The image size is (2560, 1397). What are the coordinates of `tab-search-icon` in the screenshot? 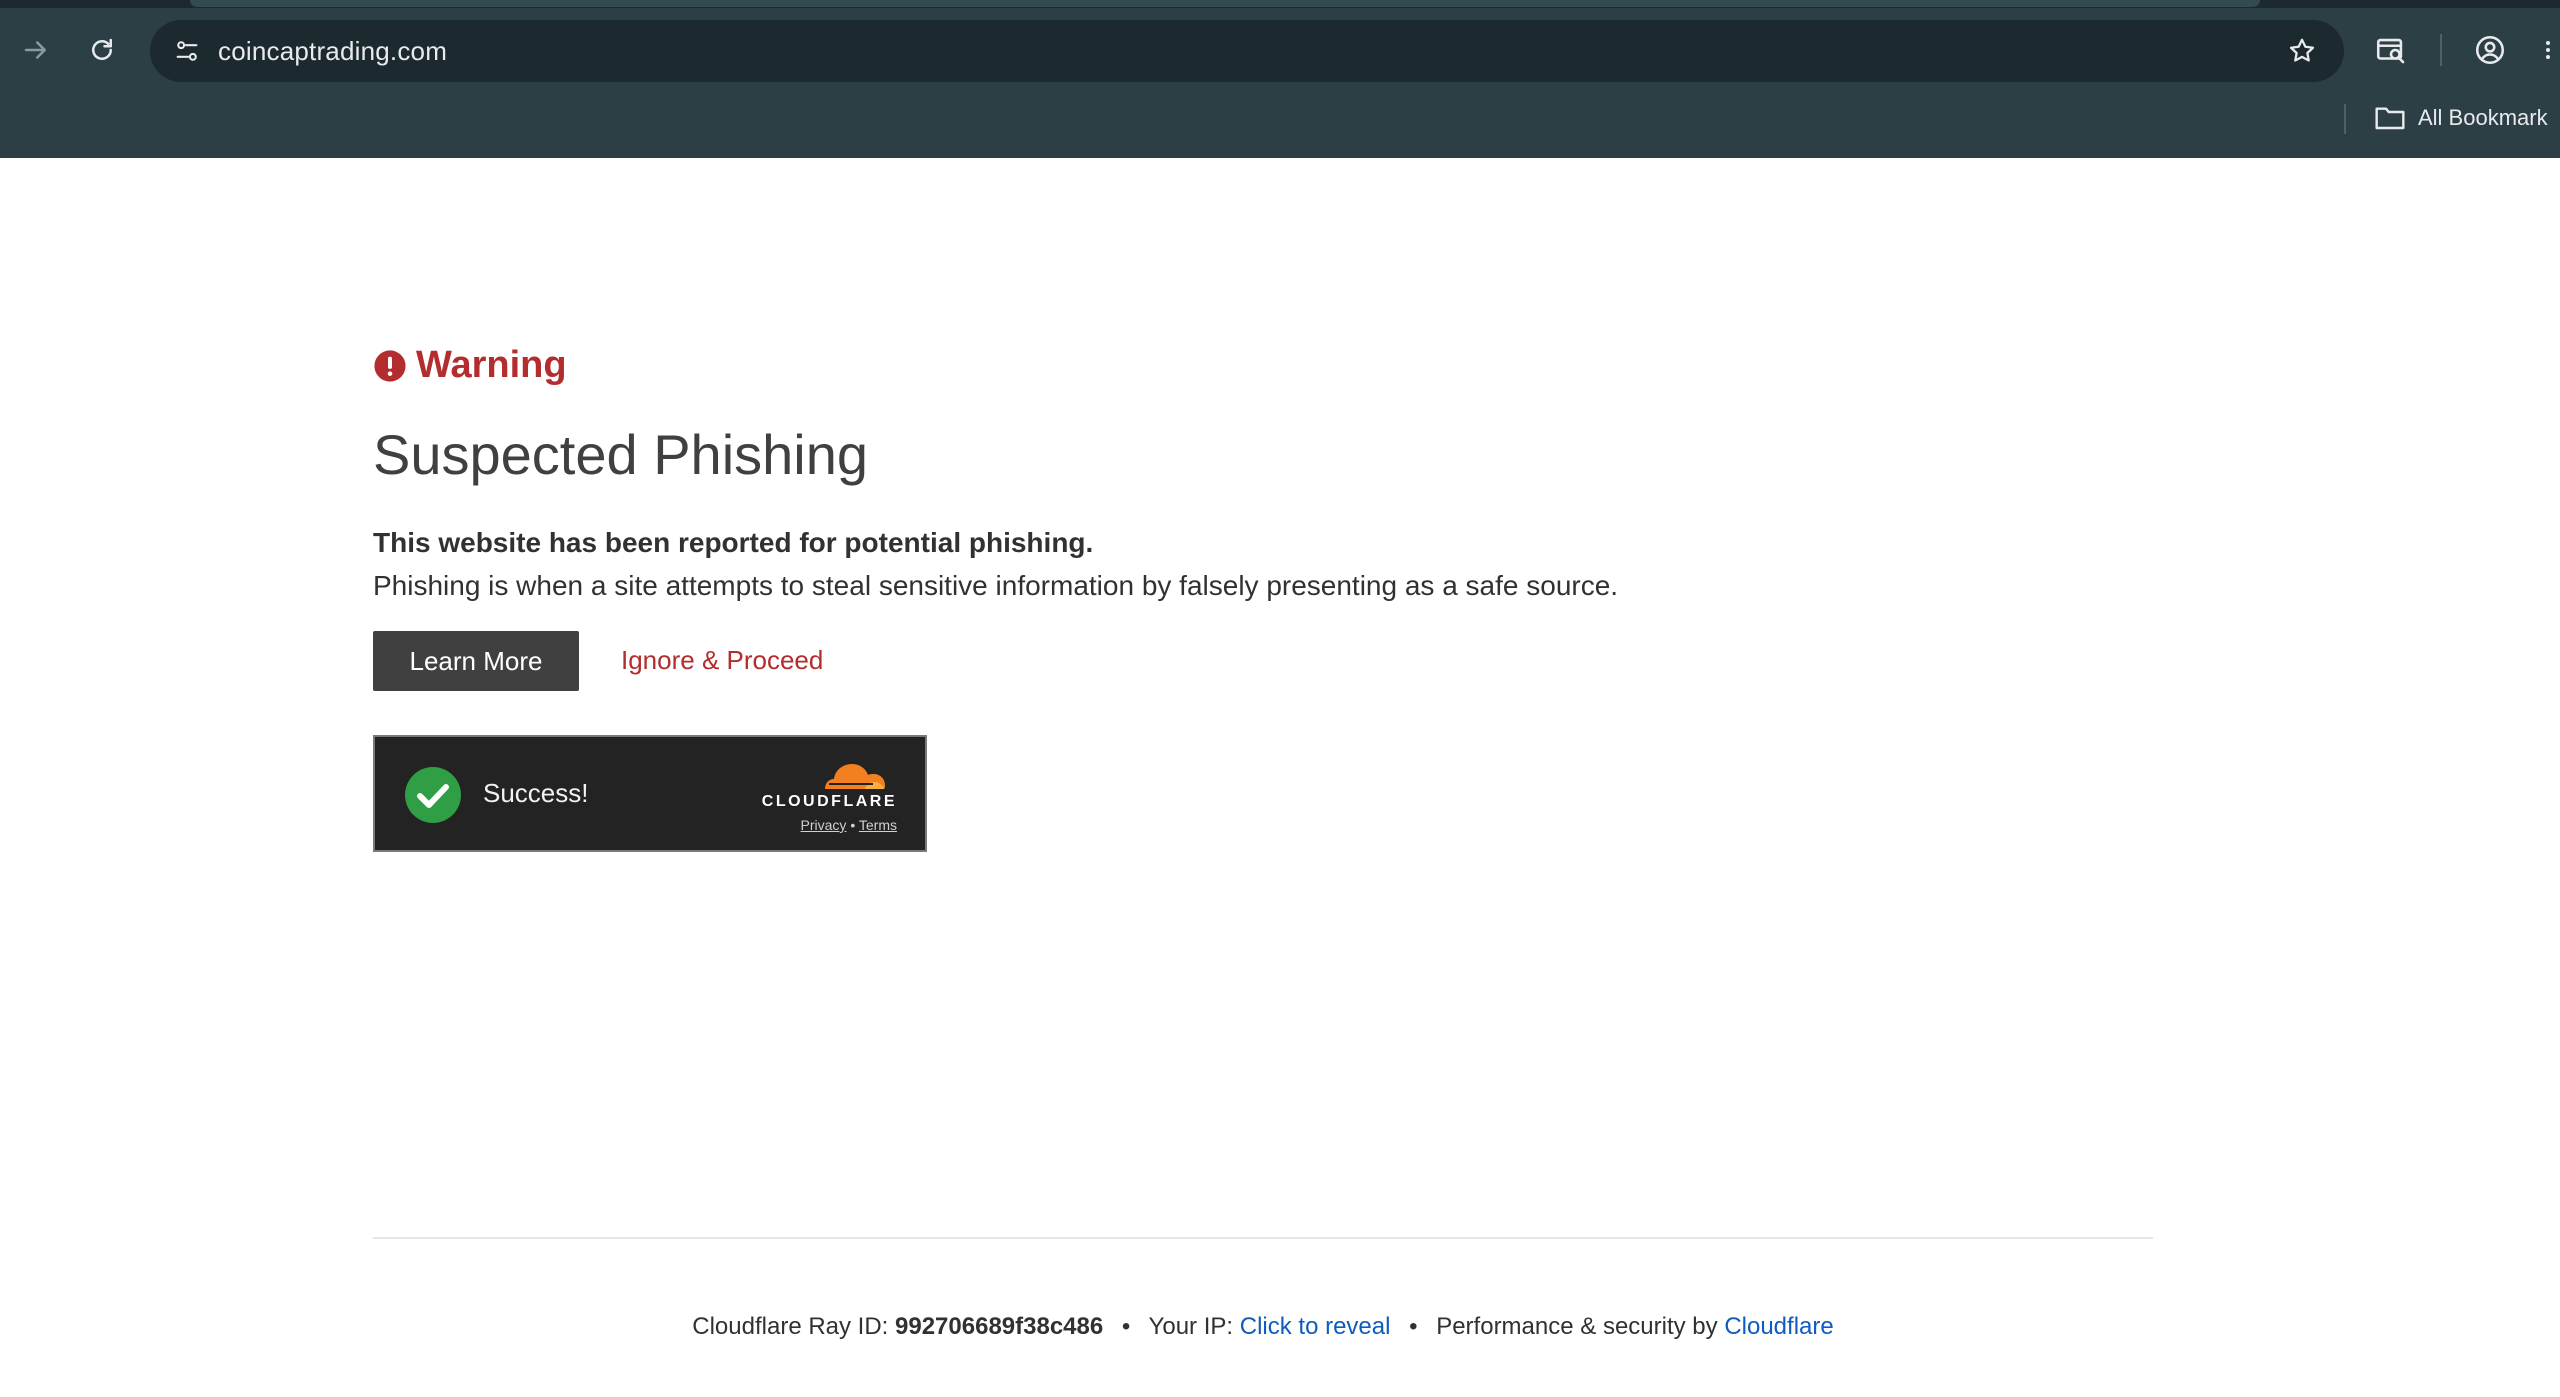 It's located at (2390, 51).